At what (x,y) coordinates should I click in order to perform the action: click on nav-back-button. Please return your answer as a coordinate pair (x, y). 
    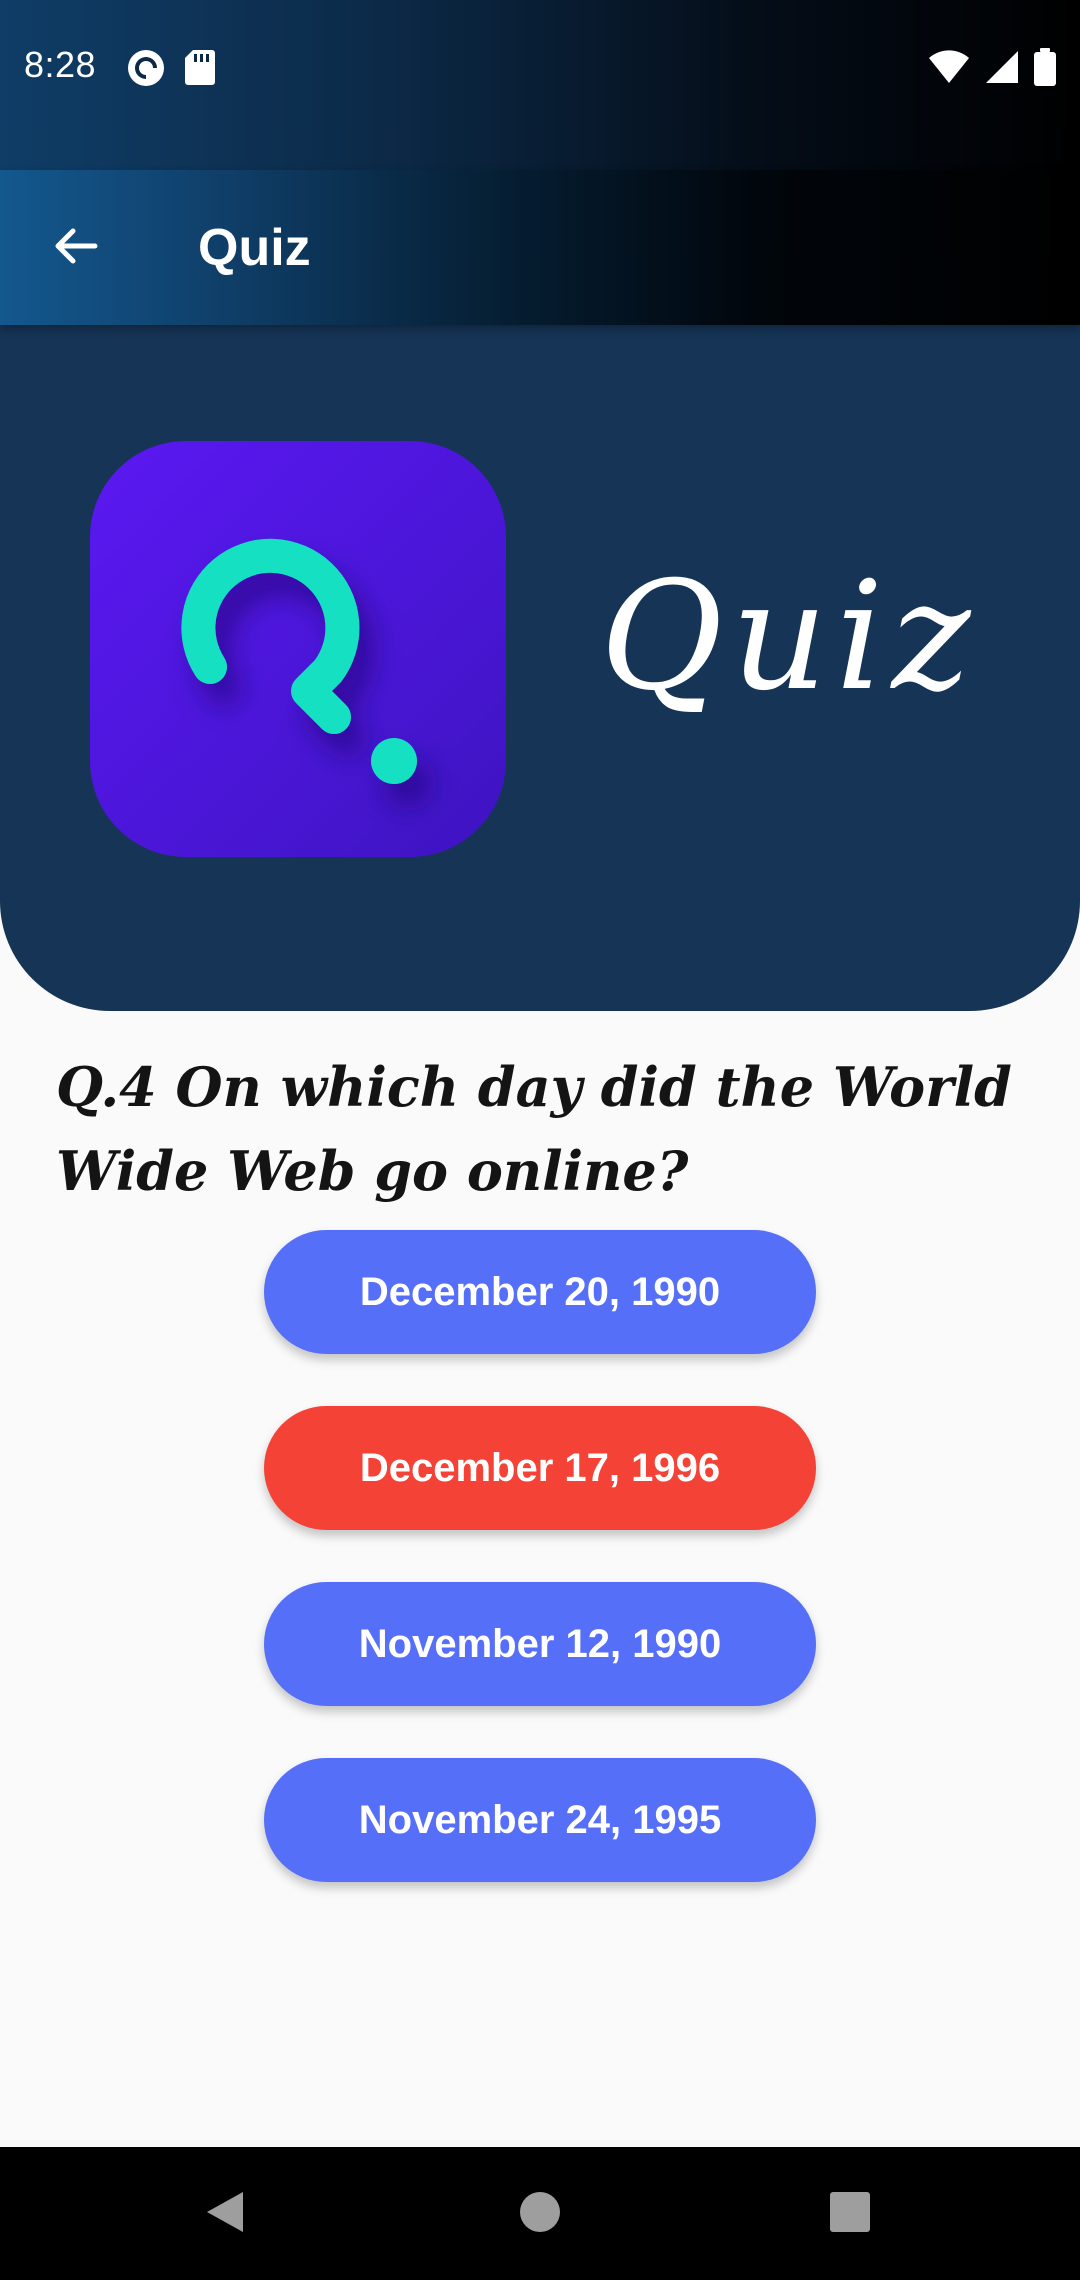
    Looking at the image, I should click on (225, 2214).